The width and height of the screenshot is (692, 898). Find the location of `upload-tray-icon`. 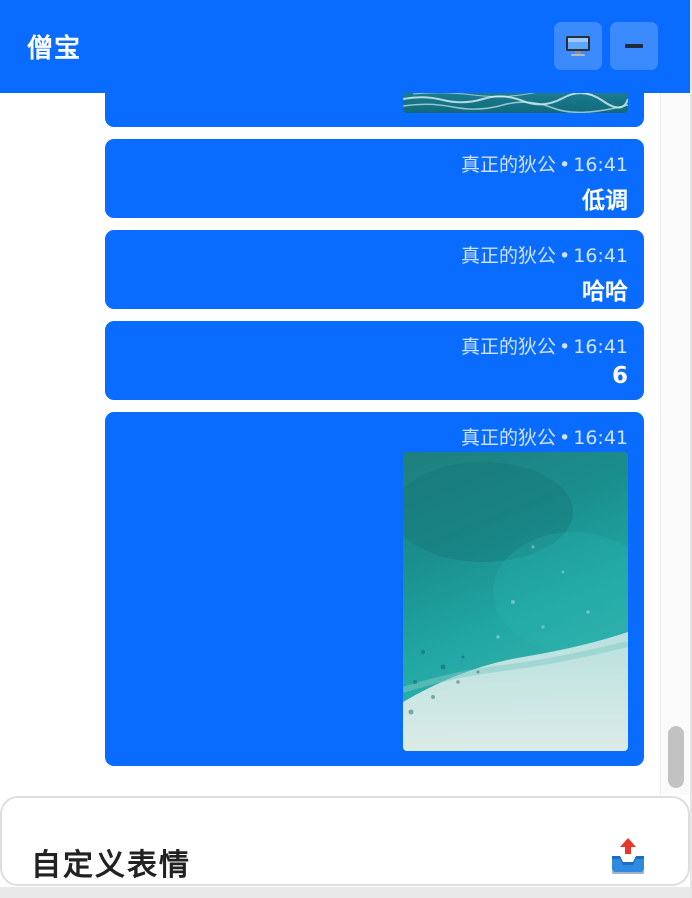

upload-tray-icon is located at coordinates (628, 856).